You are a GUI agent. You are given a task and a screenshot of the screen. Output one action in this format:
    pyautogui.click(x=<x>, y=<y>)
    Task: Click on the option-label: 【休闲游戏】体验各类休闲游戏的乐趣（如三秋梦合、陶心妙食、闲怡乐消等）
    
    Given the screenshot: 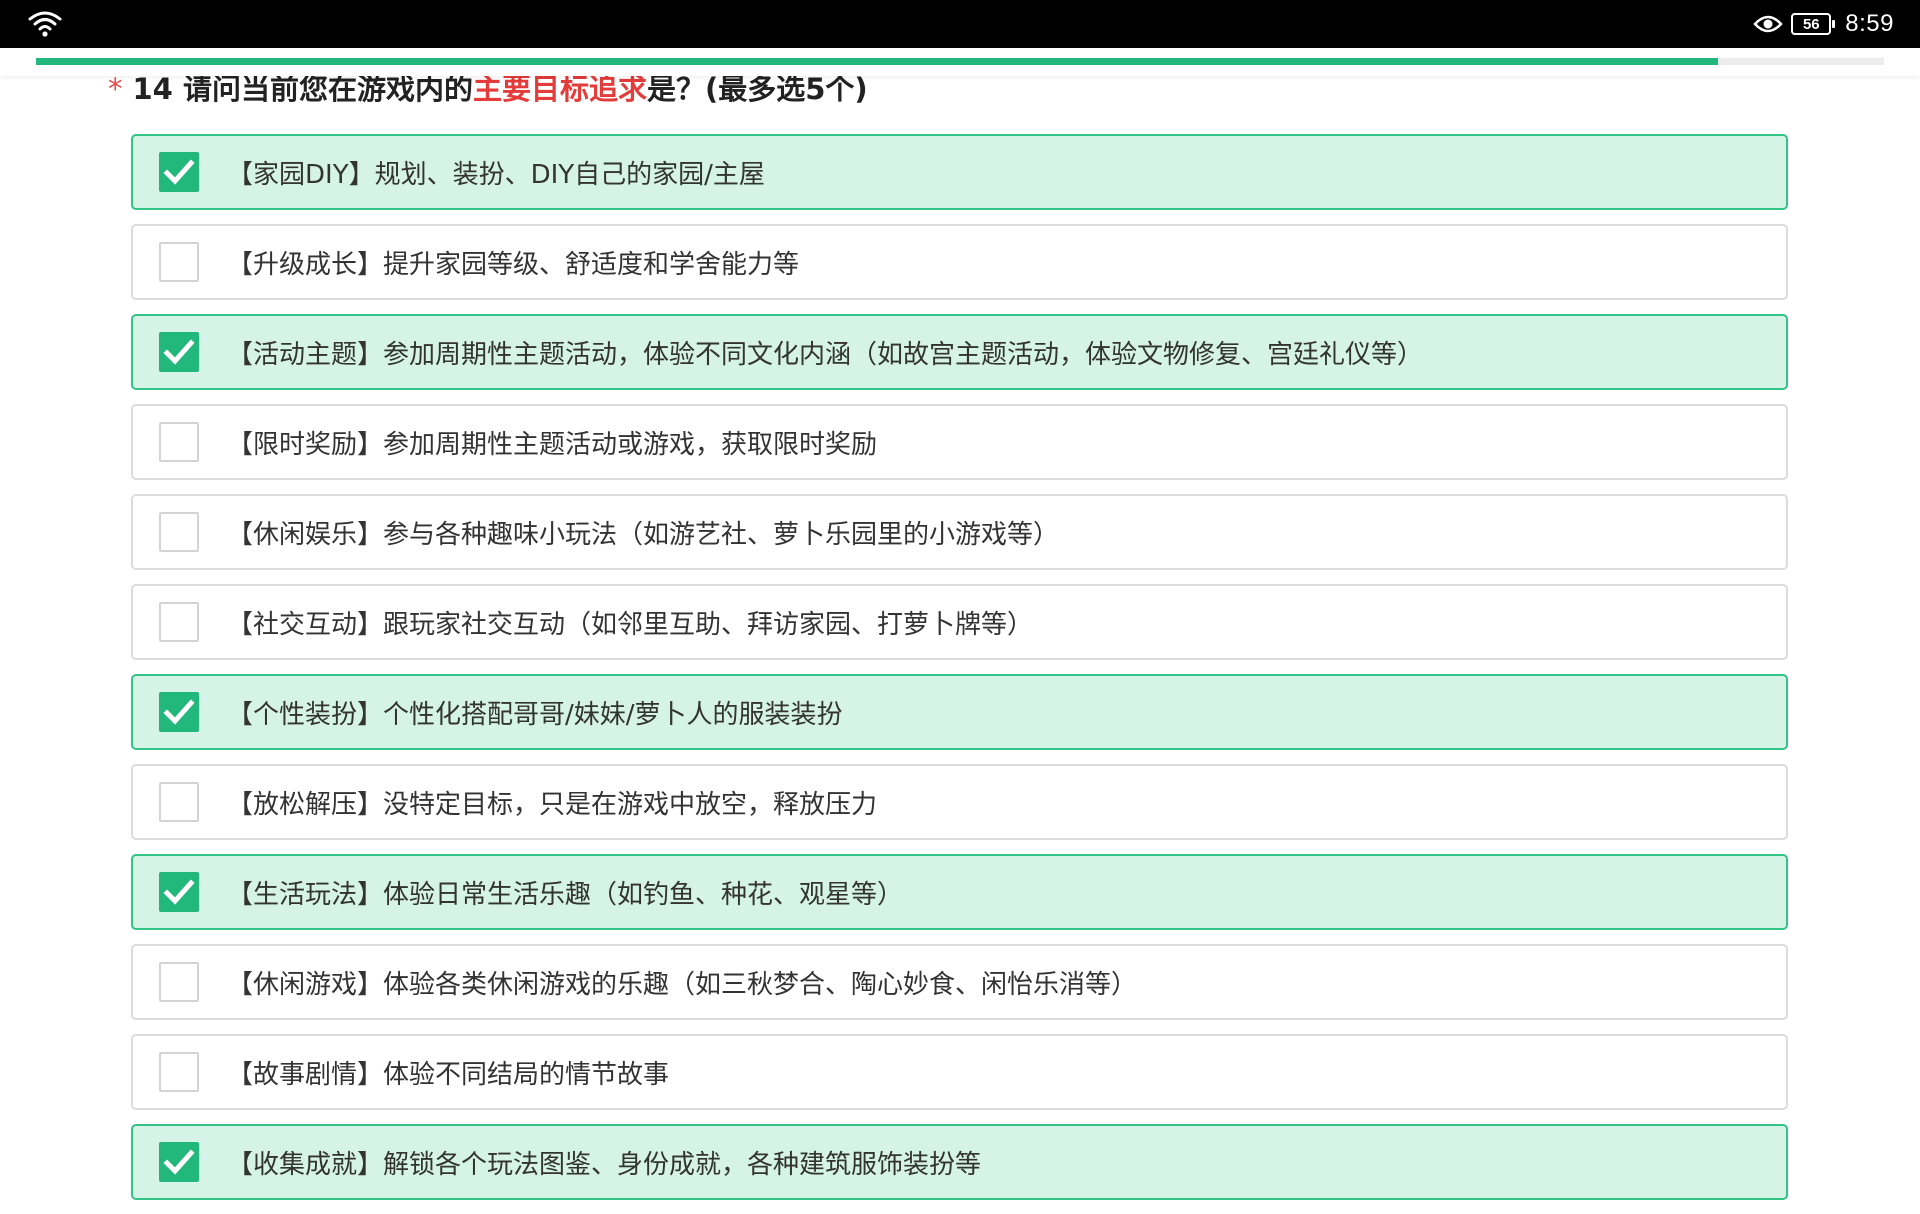 What is the action you would take?
    pyautogui.click(x=682, y=984)
    